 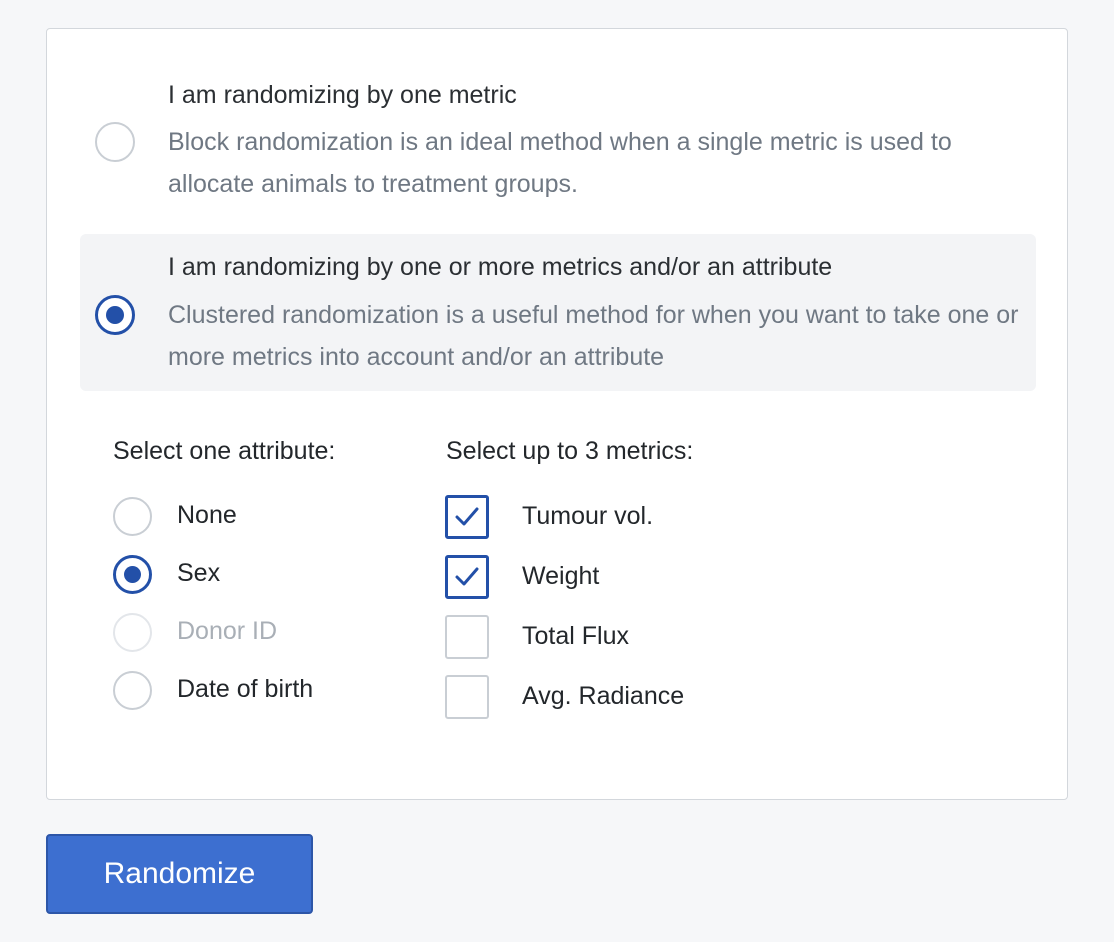 I want to click on metric-checkbox-weight, so click(x=467, y=577).